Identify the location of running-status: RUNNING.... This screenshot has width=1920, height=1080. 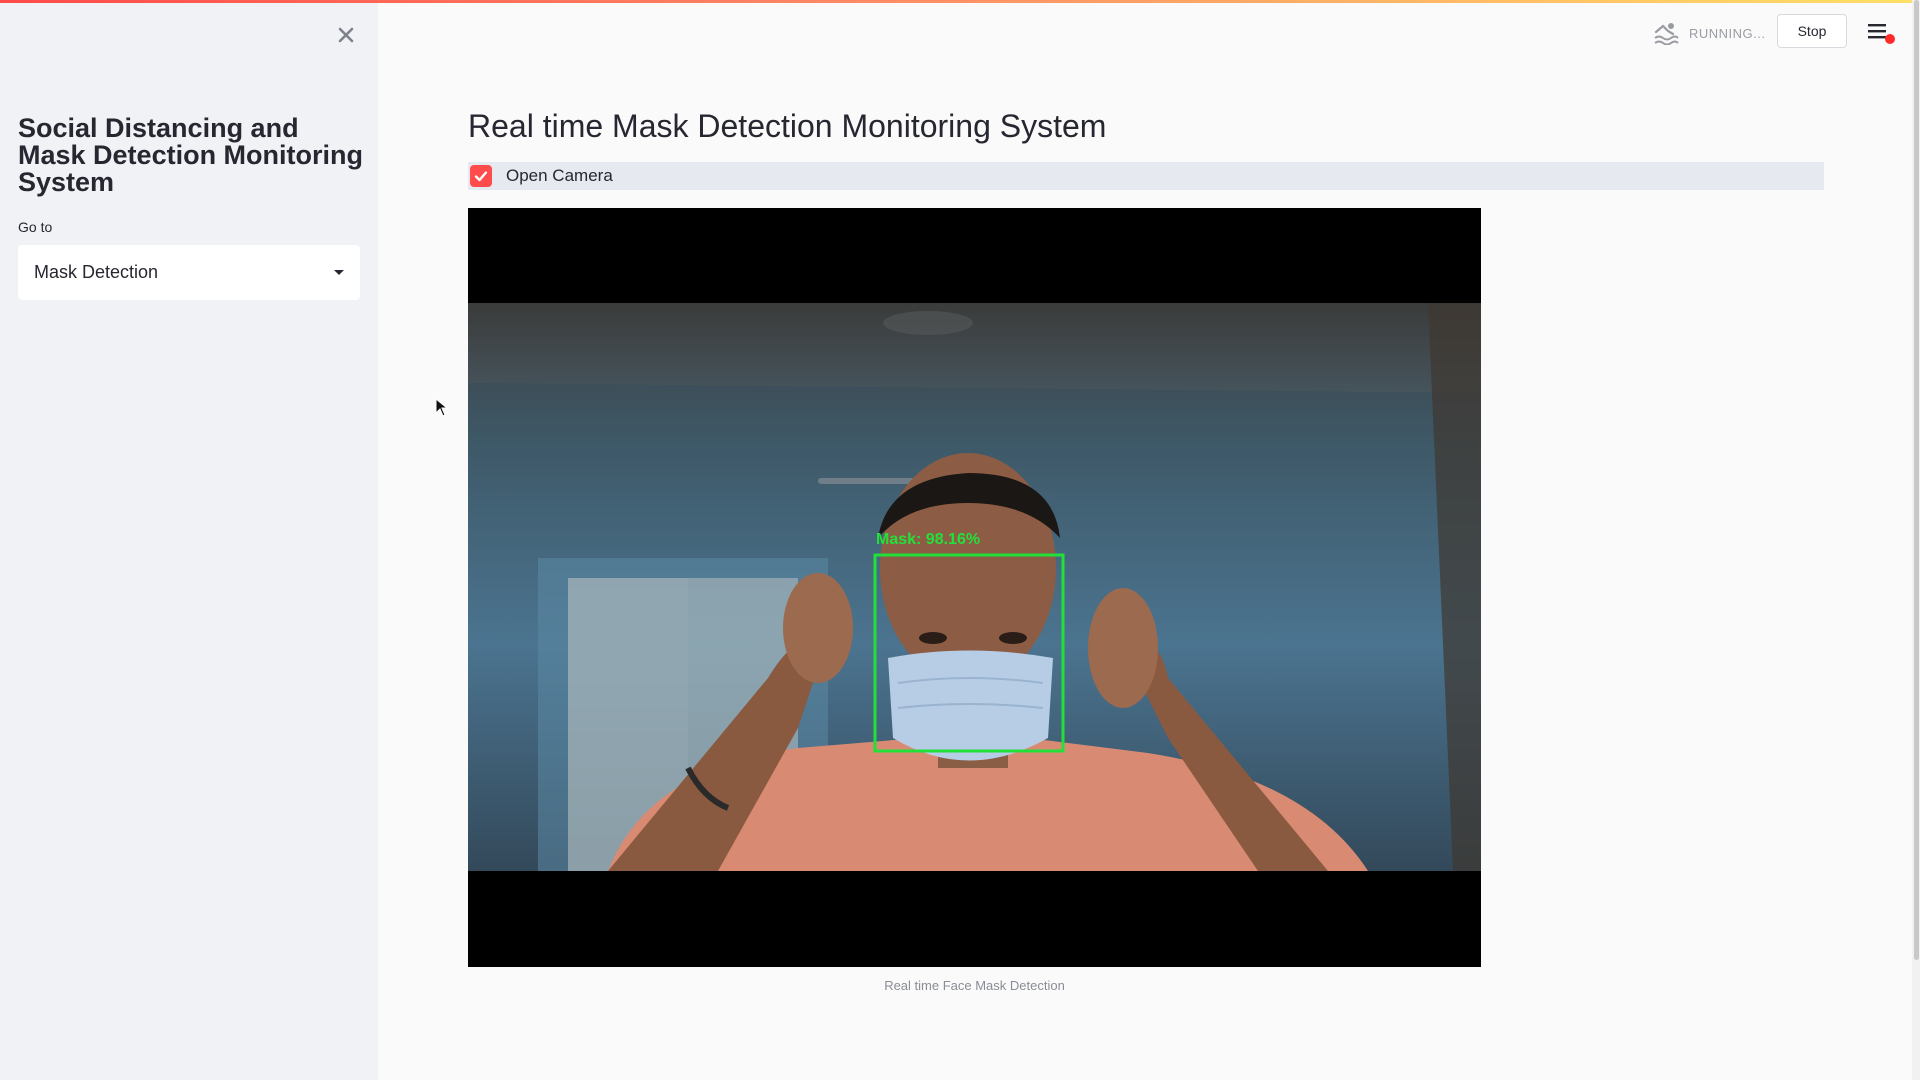
(1709, 33).